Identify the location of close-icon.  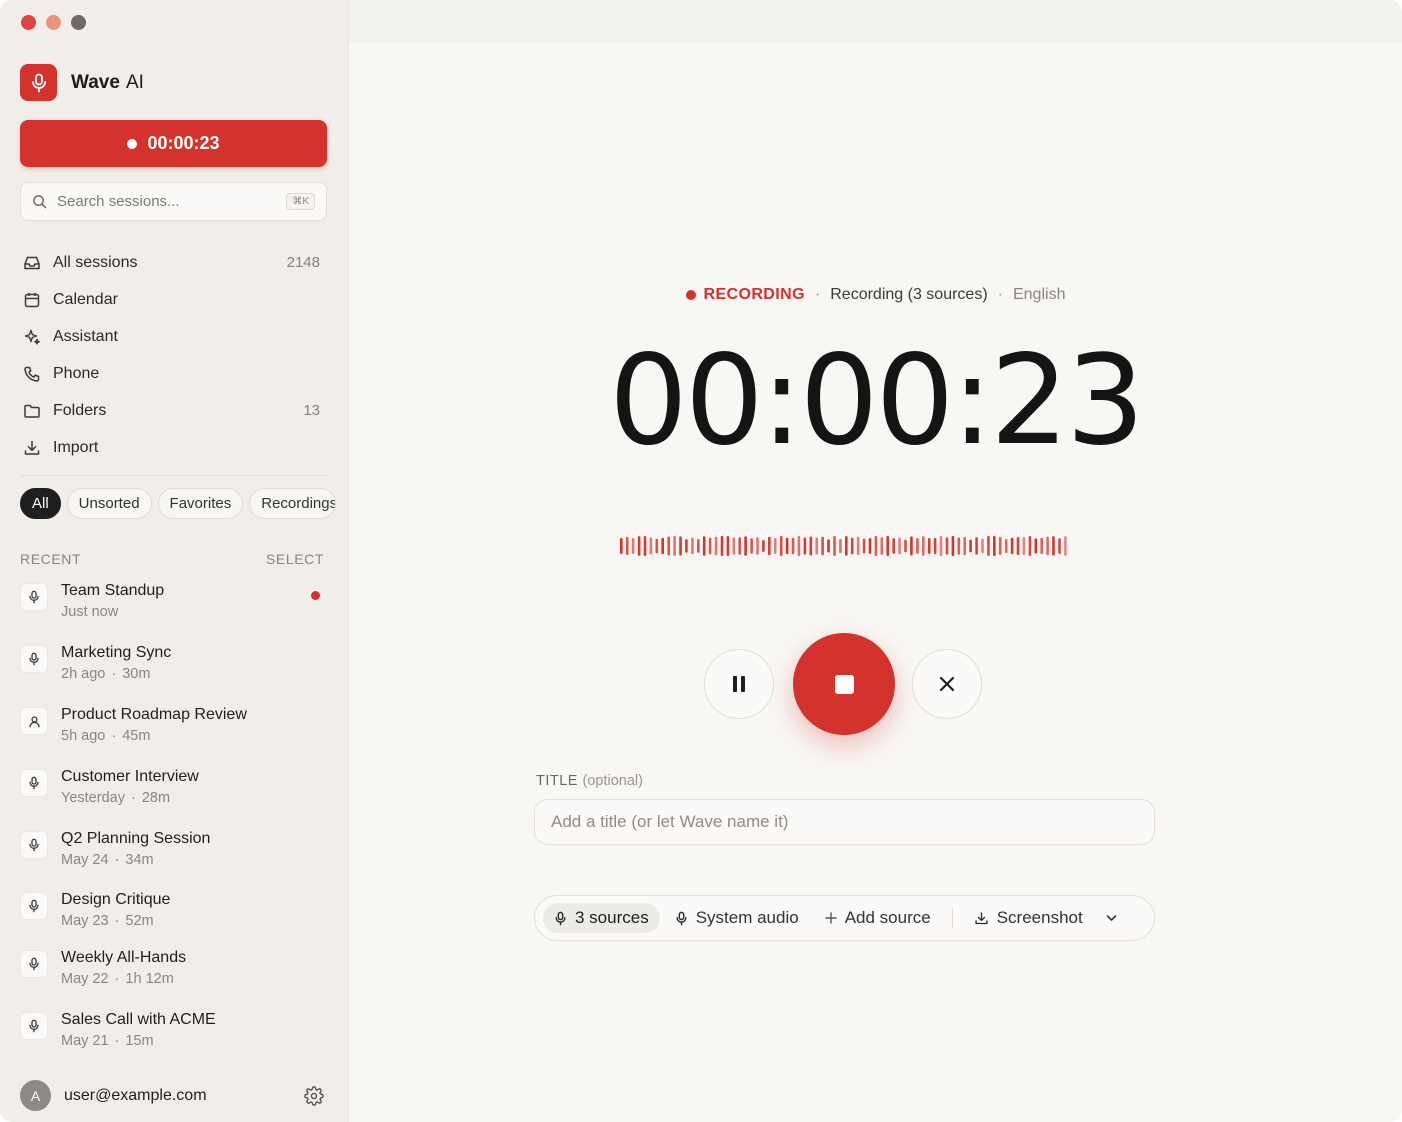
(947, 684).